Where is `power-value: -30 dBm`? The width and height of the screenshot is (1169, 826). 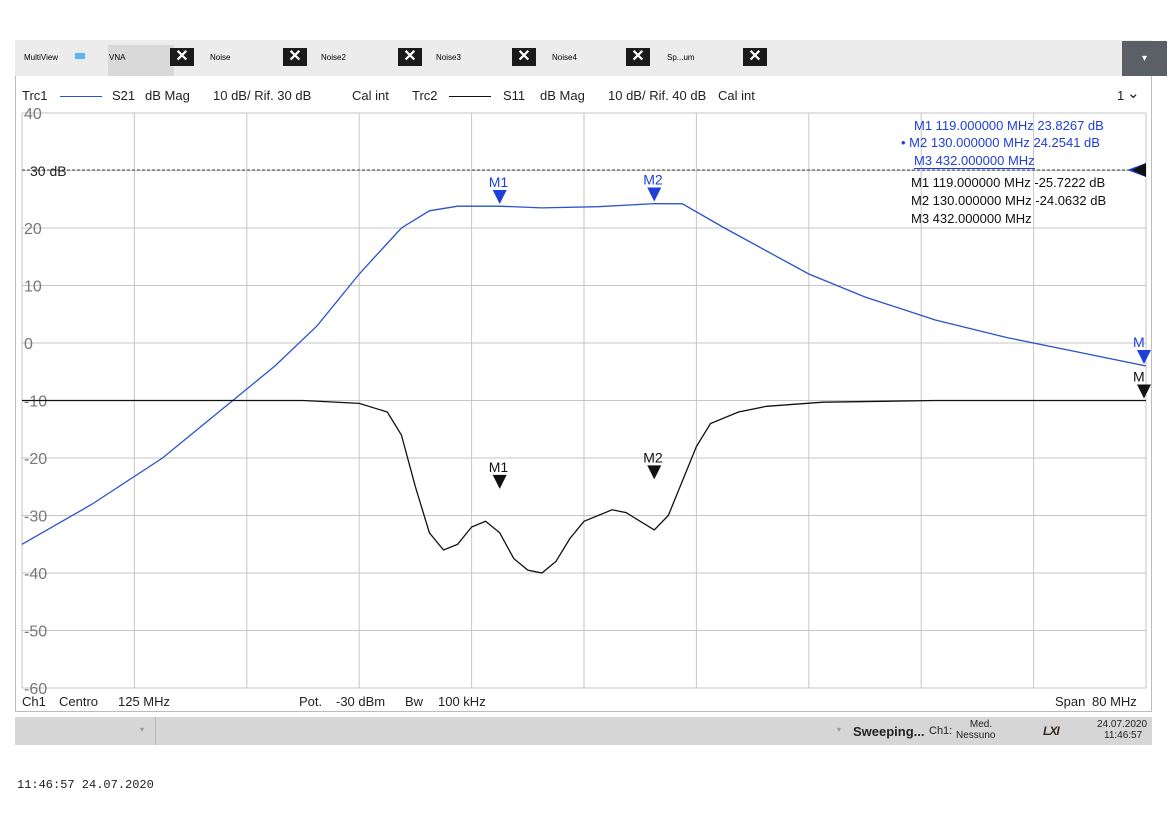 power-value: -30 dBm is located at coordinates (360, 701).